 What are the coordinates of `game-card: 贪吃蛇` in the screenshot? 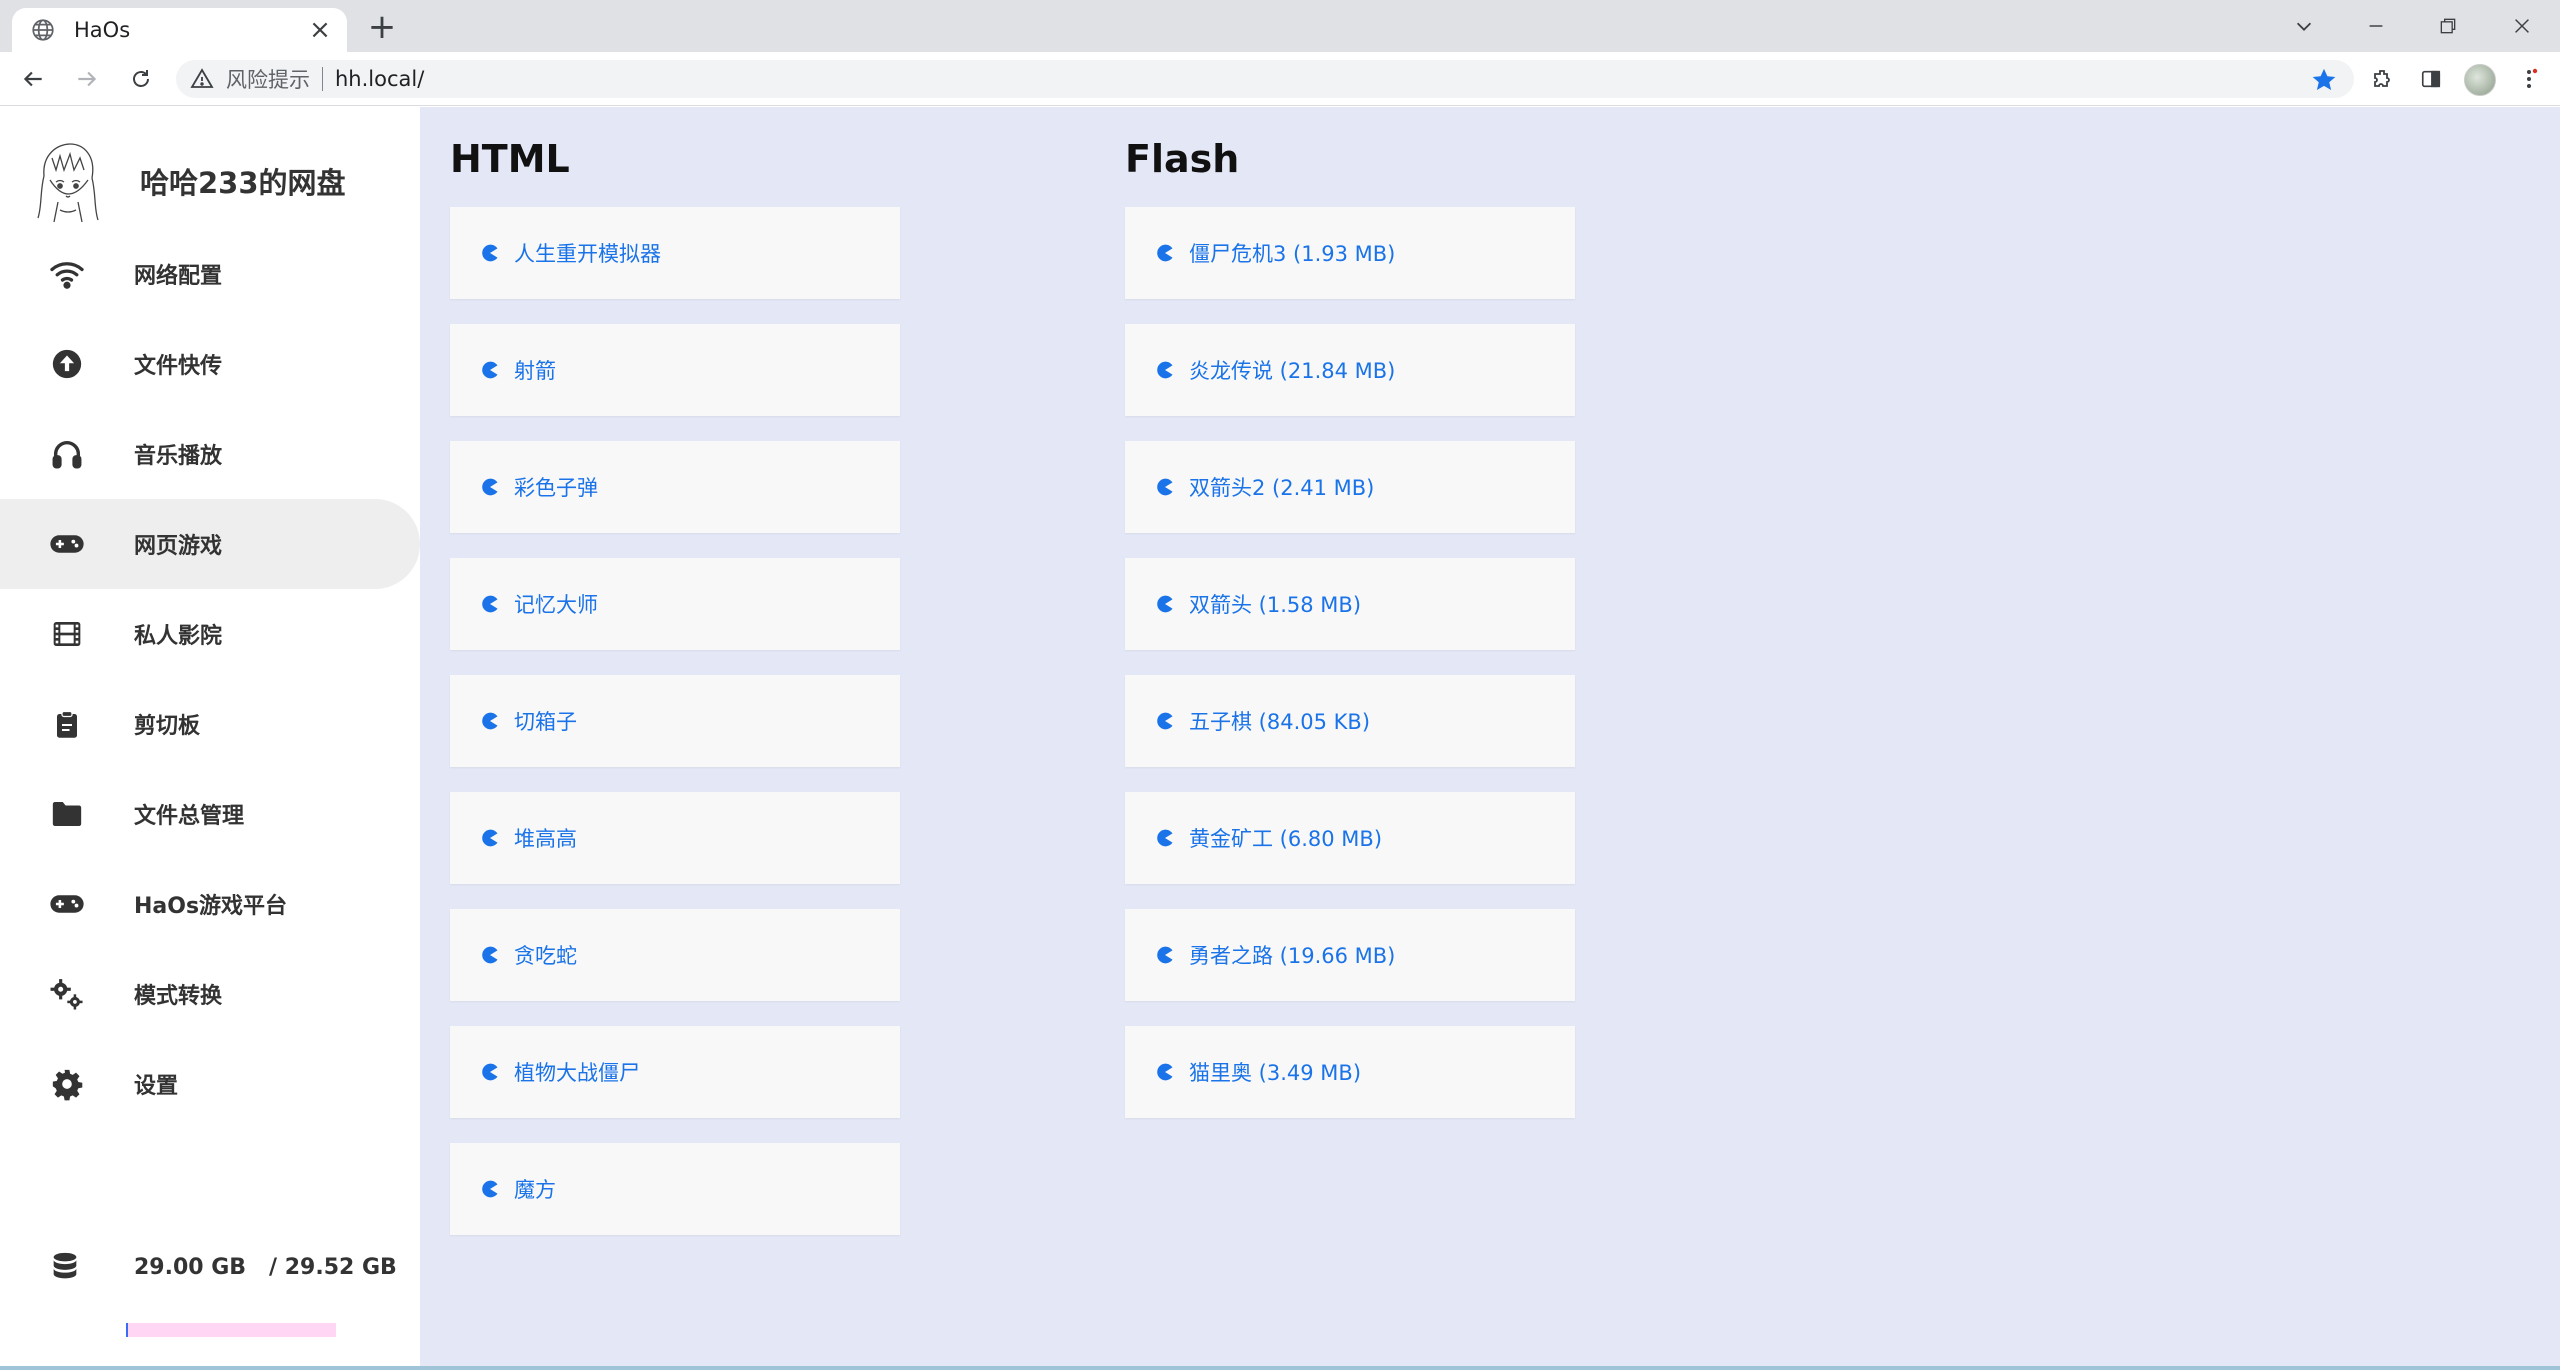 It's located at (675, 955).